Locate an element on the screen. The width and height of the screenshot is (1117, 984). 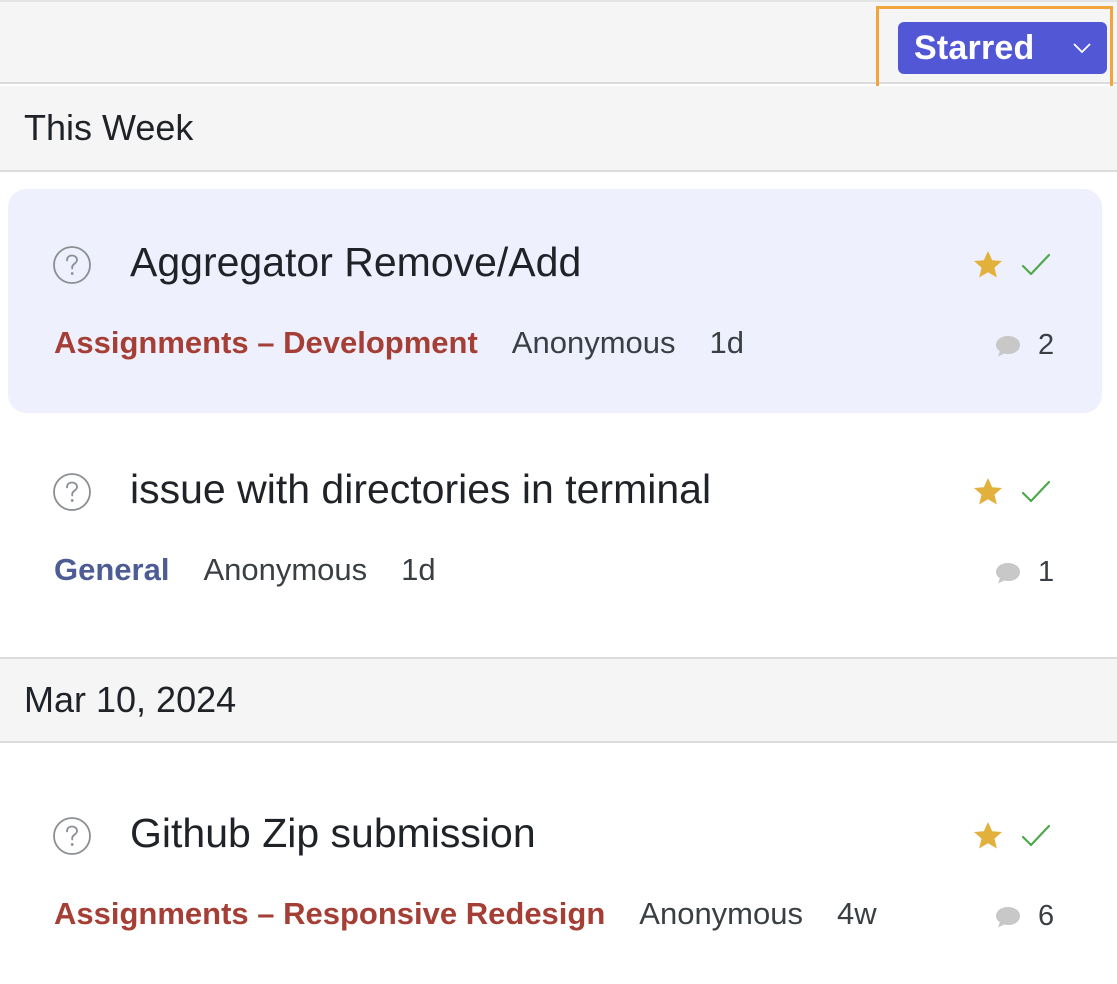
post-title: Aggregator Remove/Add is located at coordinates (355, 262).